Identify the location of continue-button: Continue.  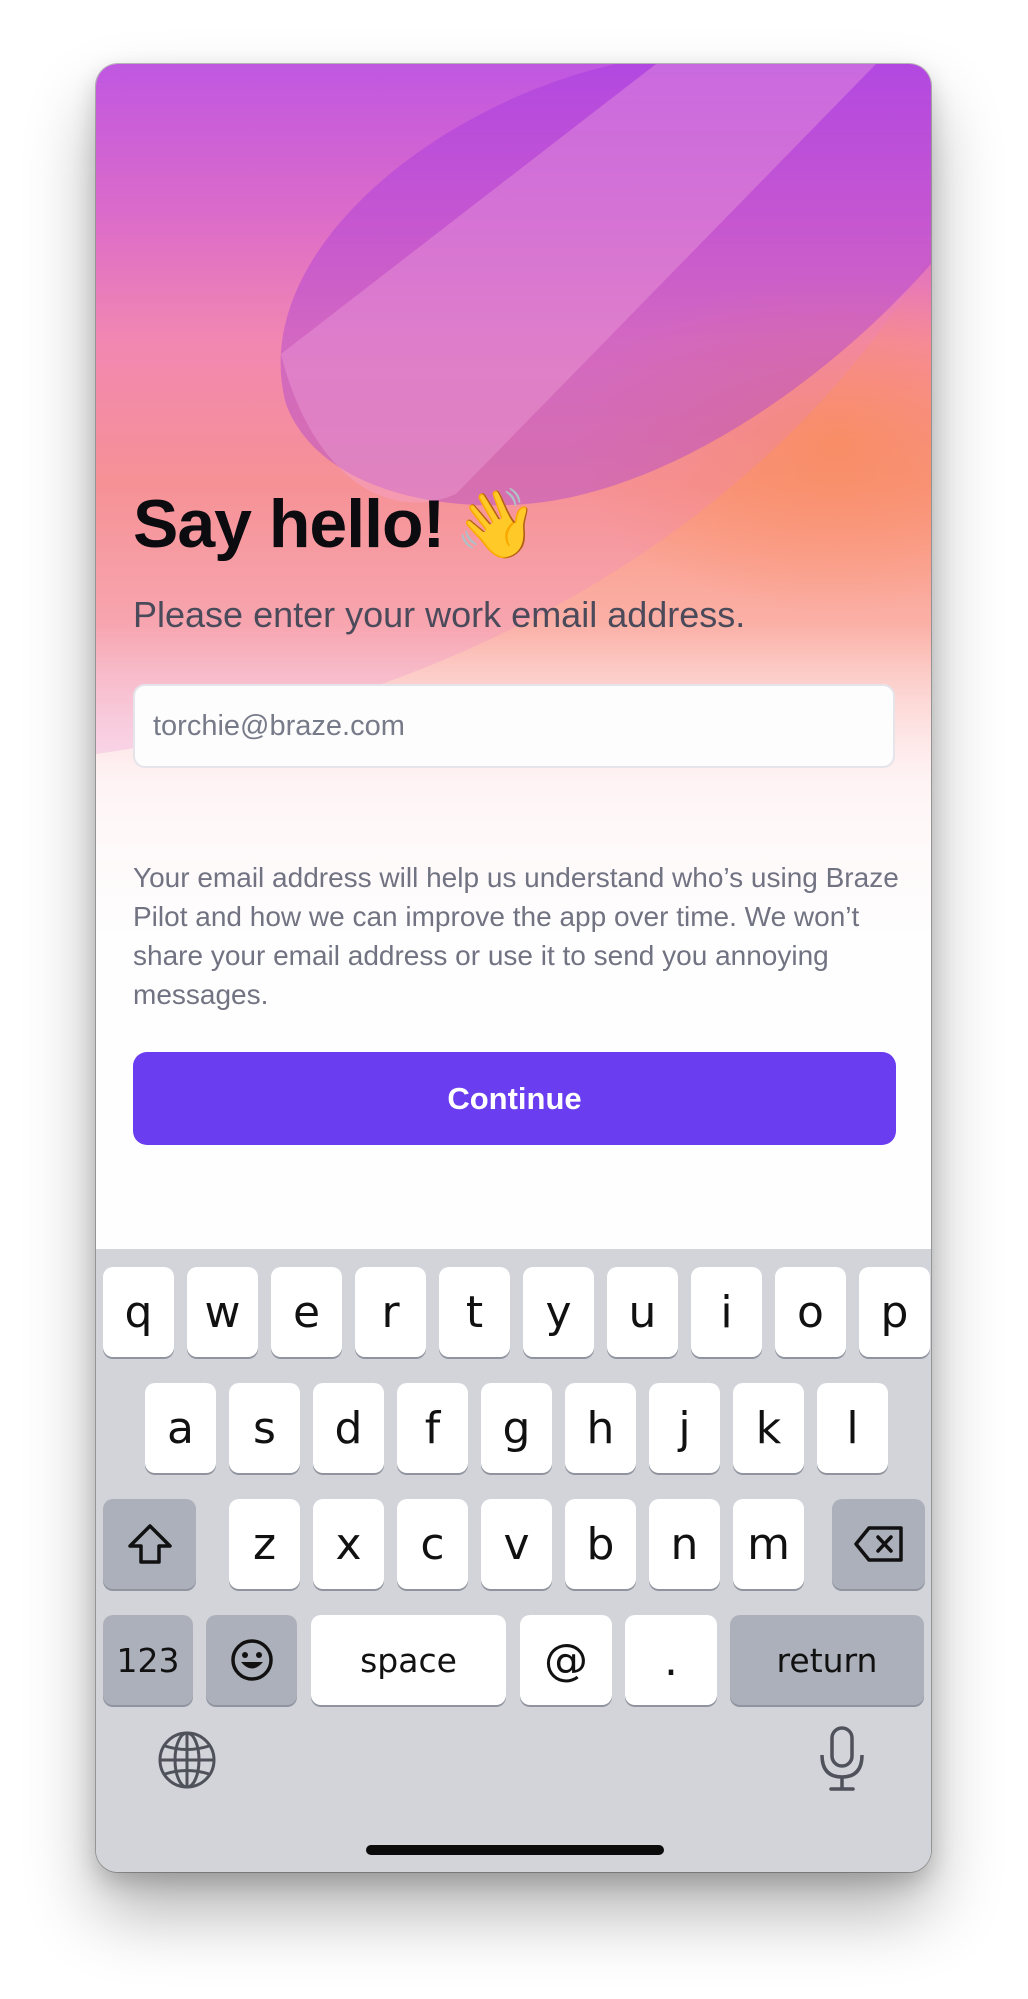
(514, 1098).